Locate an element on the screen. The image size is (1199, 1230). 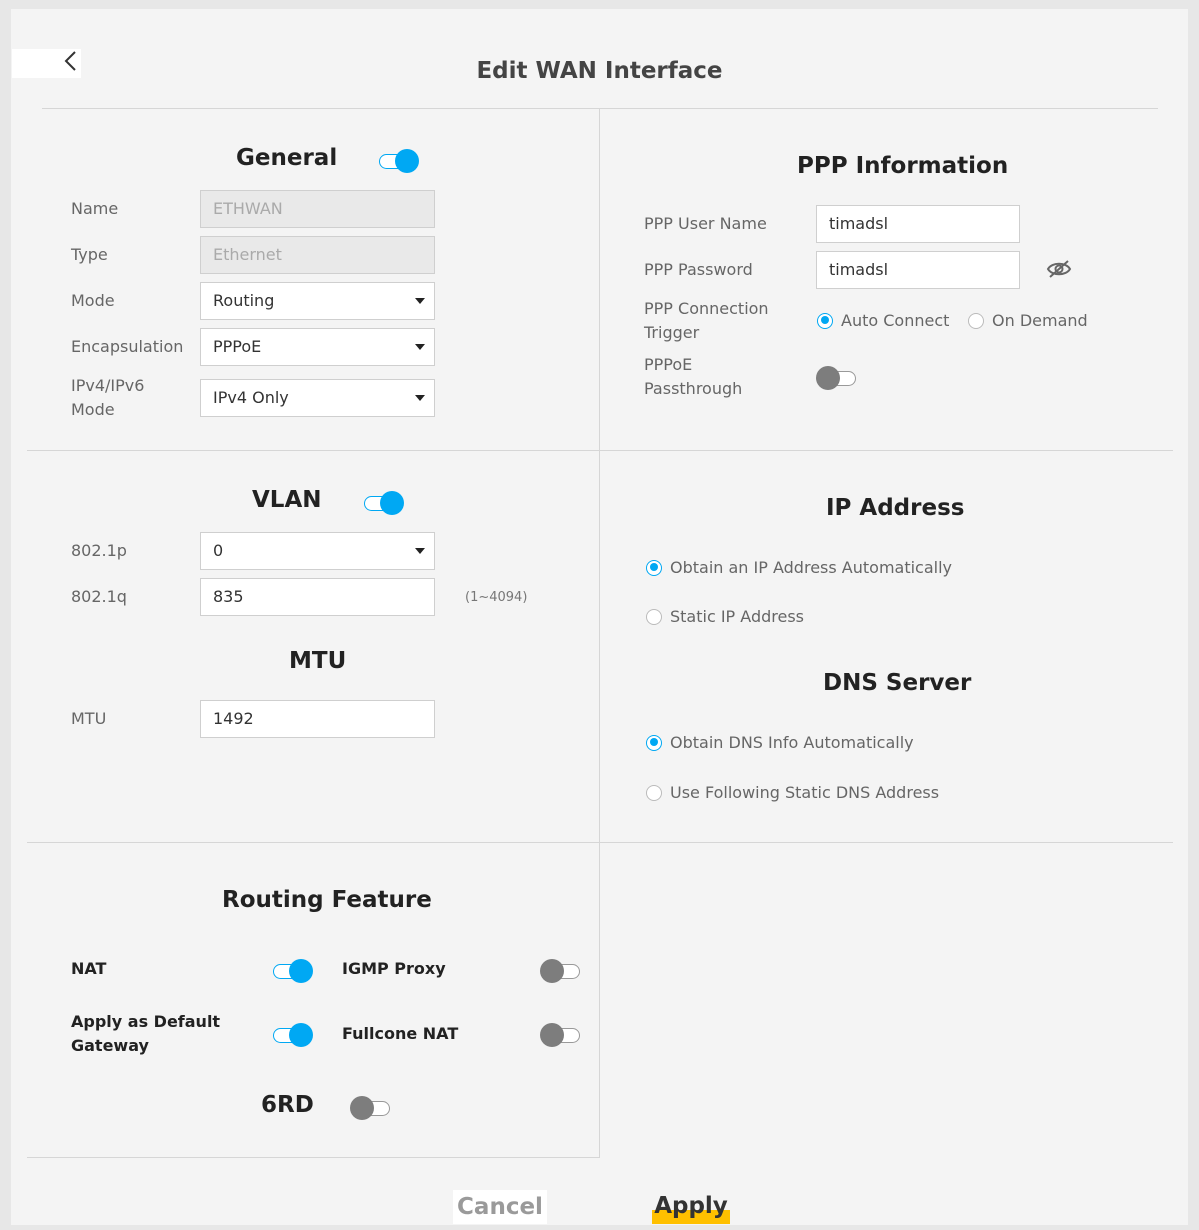
trigger-label-line2: Trigger is located at coordinates (672, 332).